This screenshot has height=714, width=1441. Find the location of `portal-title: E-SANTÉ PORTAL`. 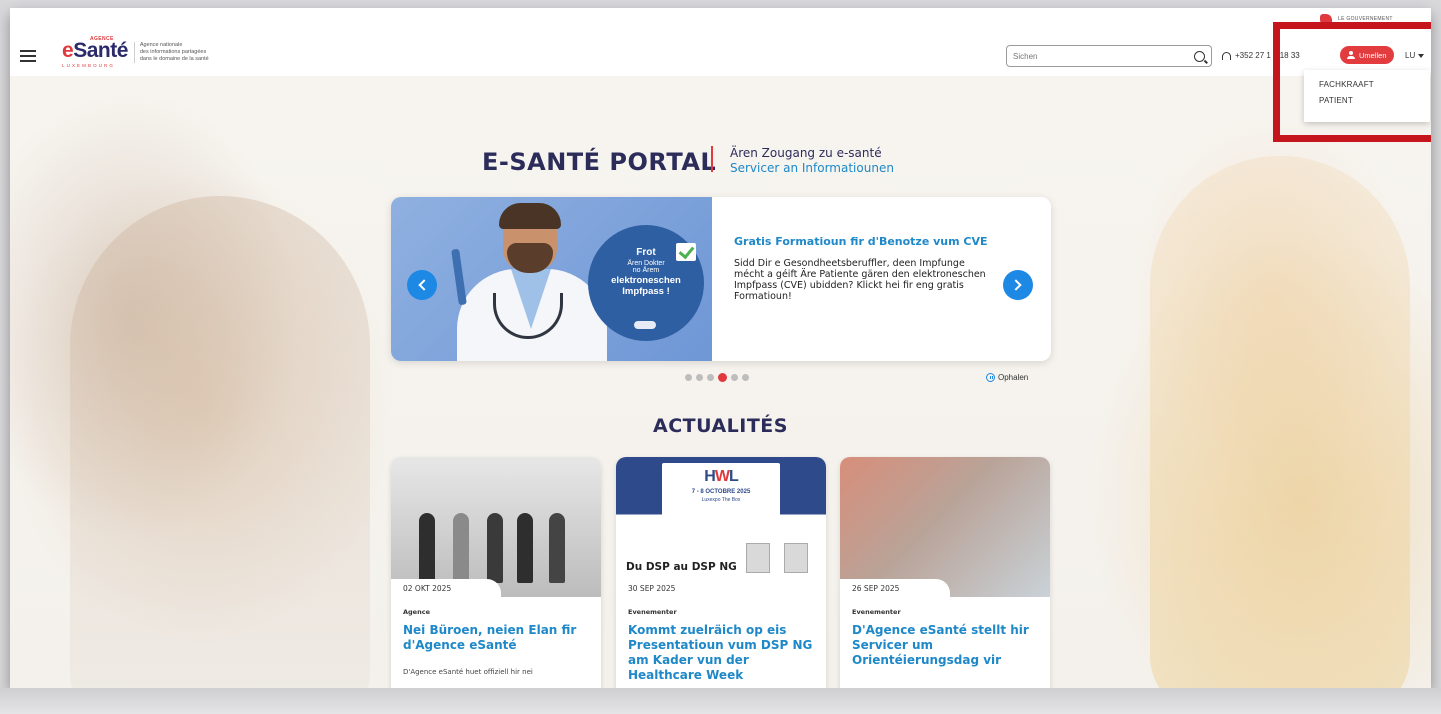

portal-title: E-SANTÉ PORTAL is located at coordinates (599, 162).